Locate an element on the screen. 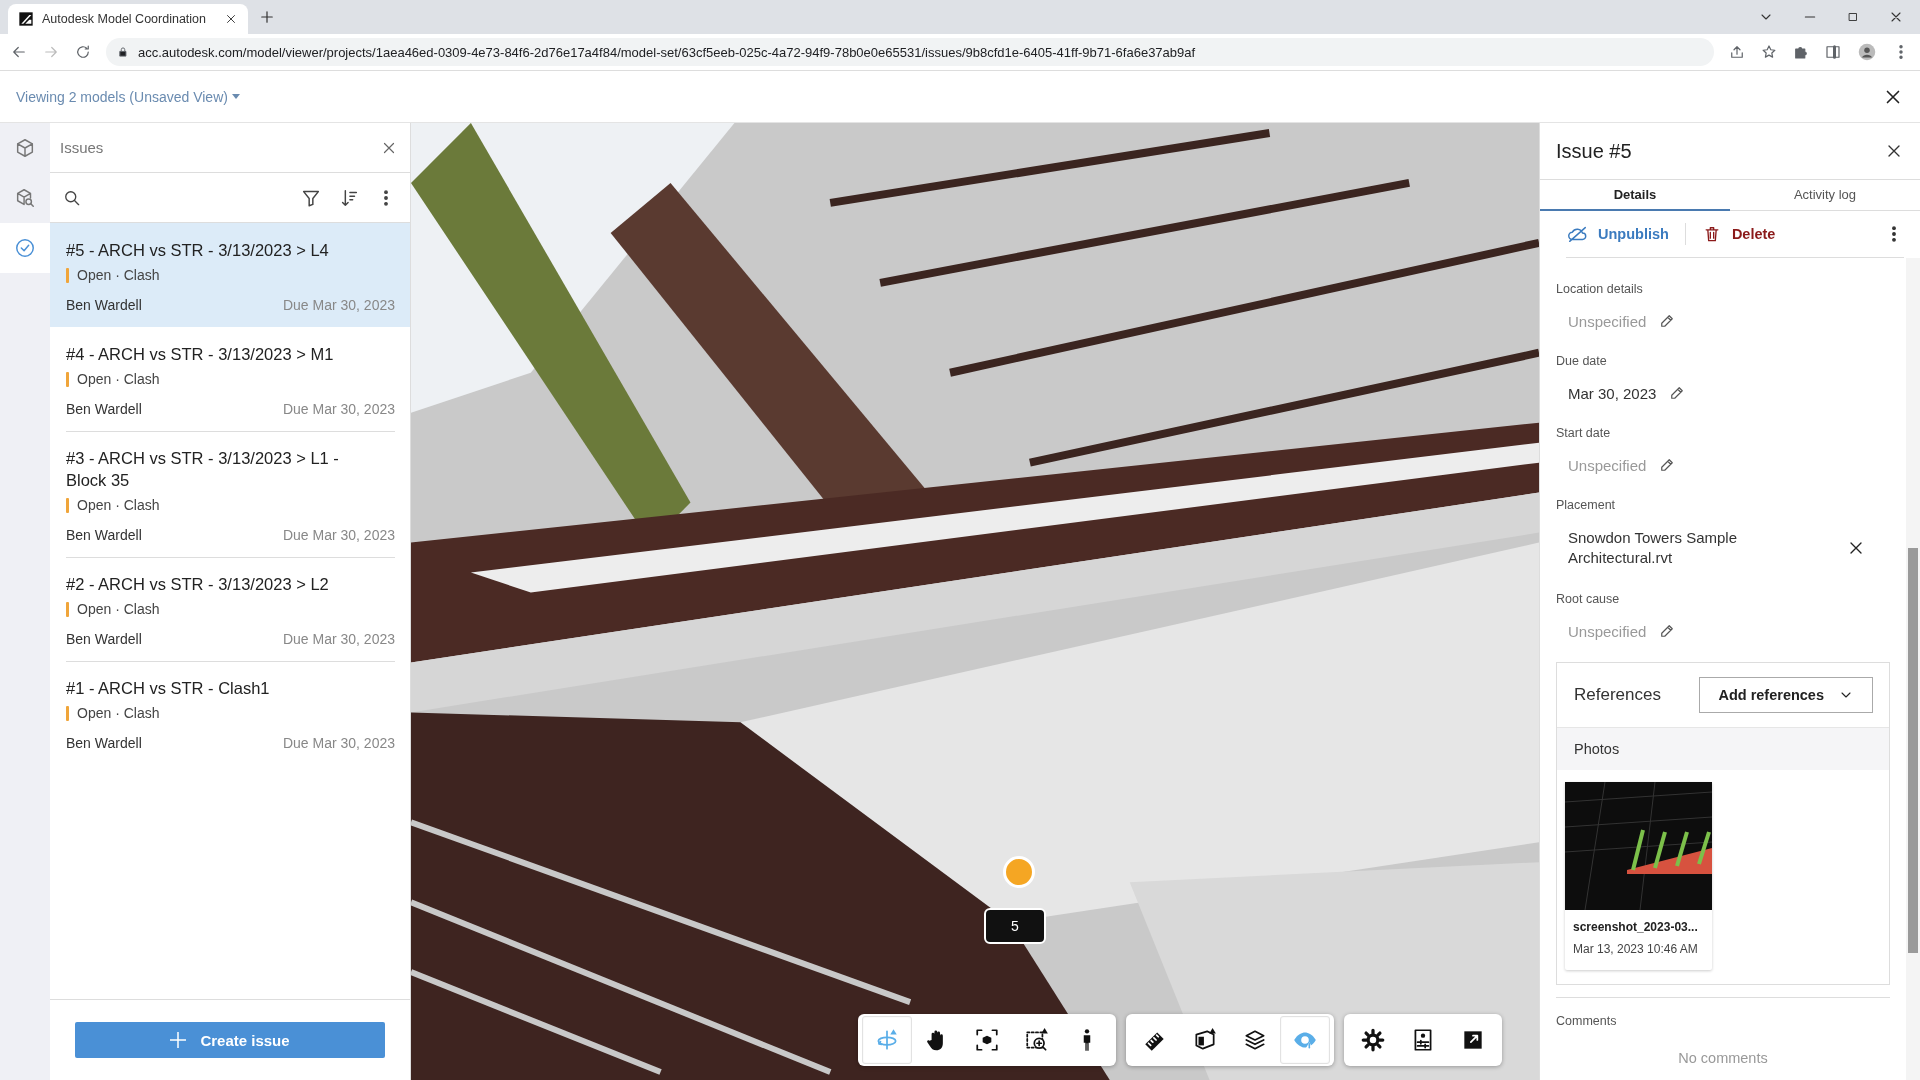  unpublish-button: Unpublish is located at coordinates (1617, 234).